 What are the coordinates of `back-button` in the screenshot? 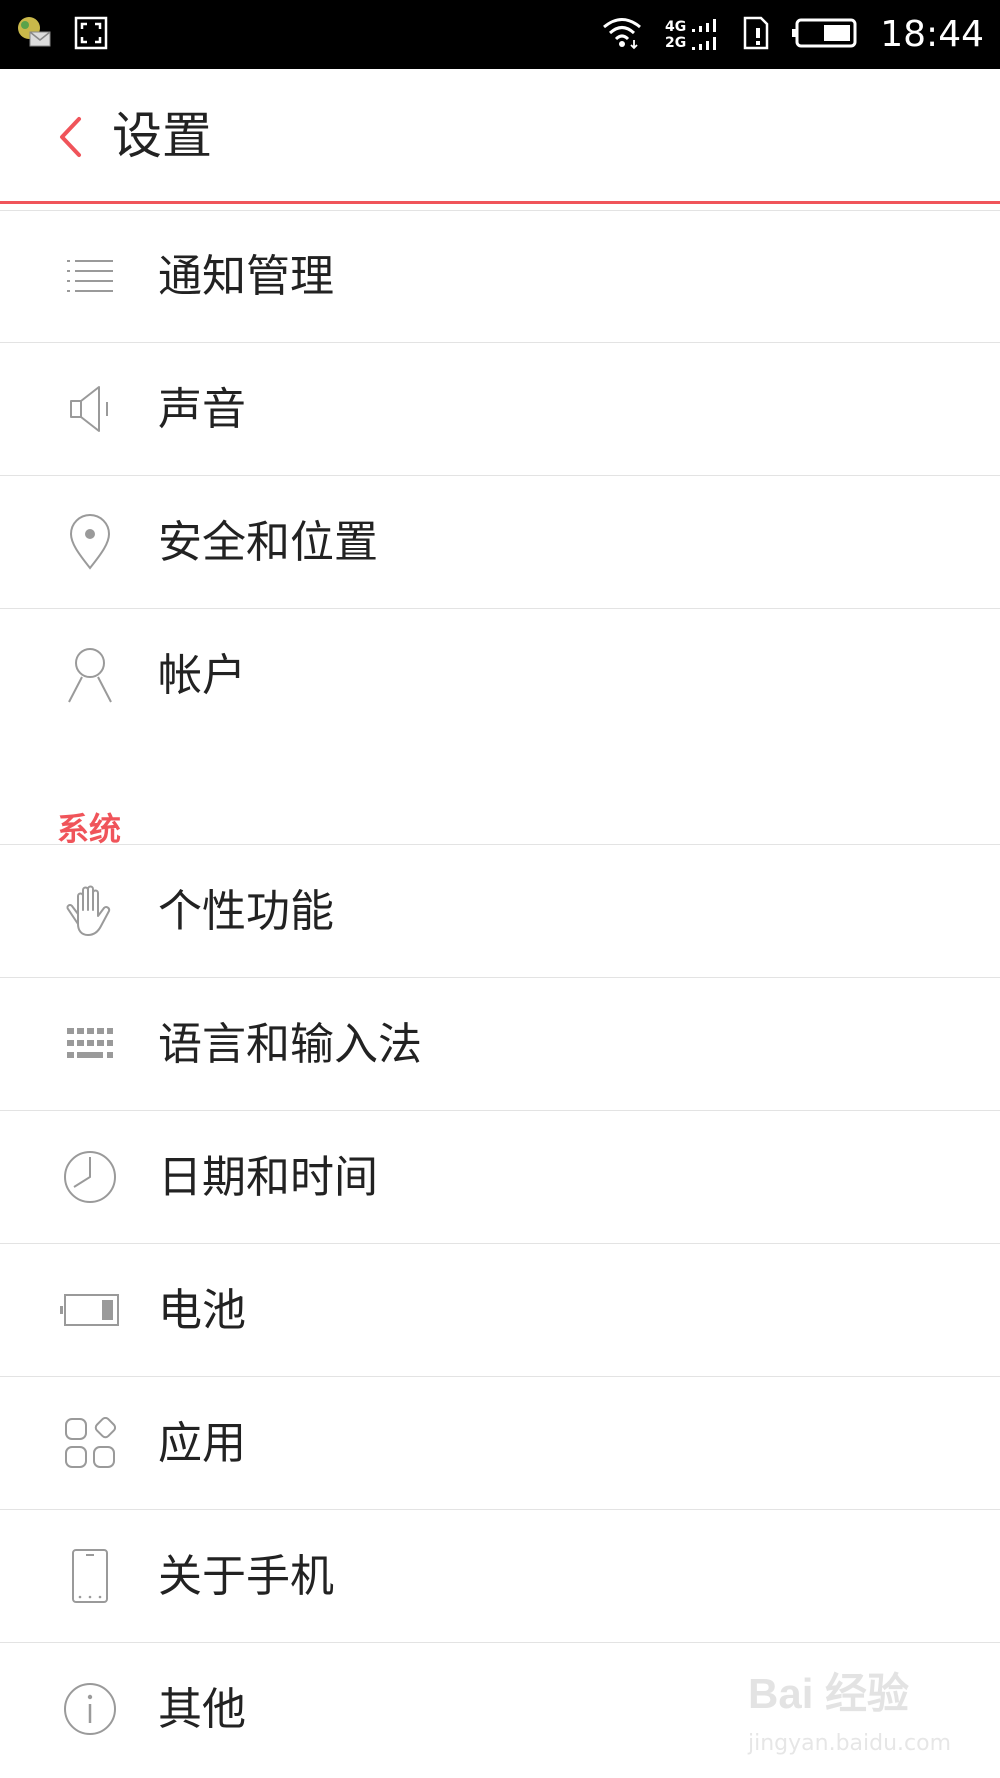 It's located at (70, 137).